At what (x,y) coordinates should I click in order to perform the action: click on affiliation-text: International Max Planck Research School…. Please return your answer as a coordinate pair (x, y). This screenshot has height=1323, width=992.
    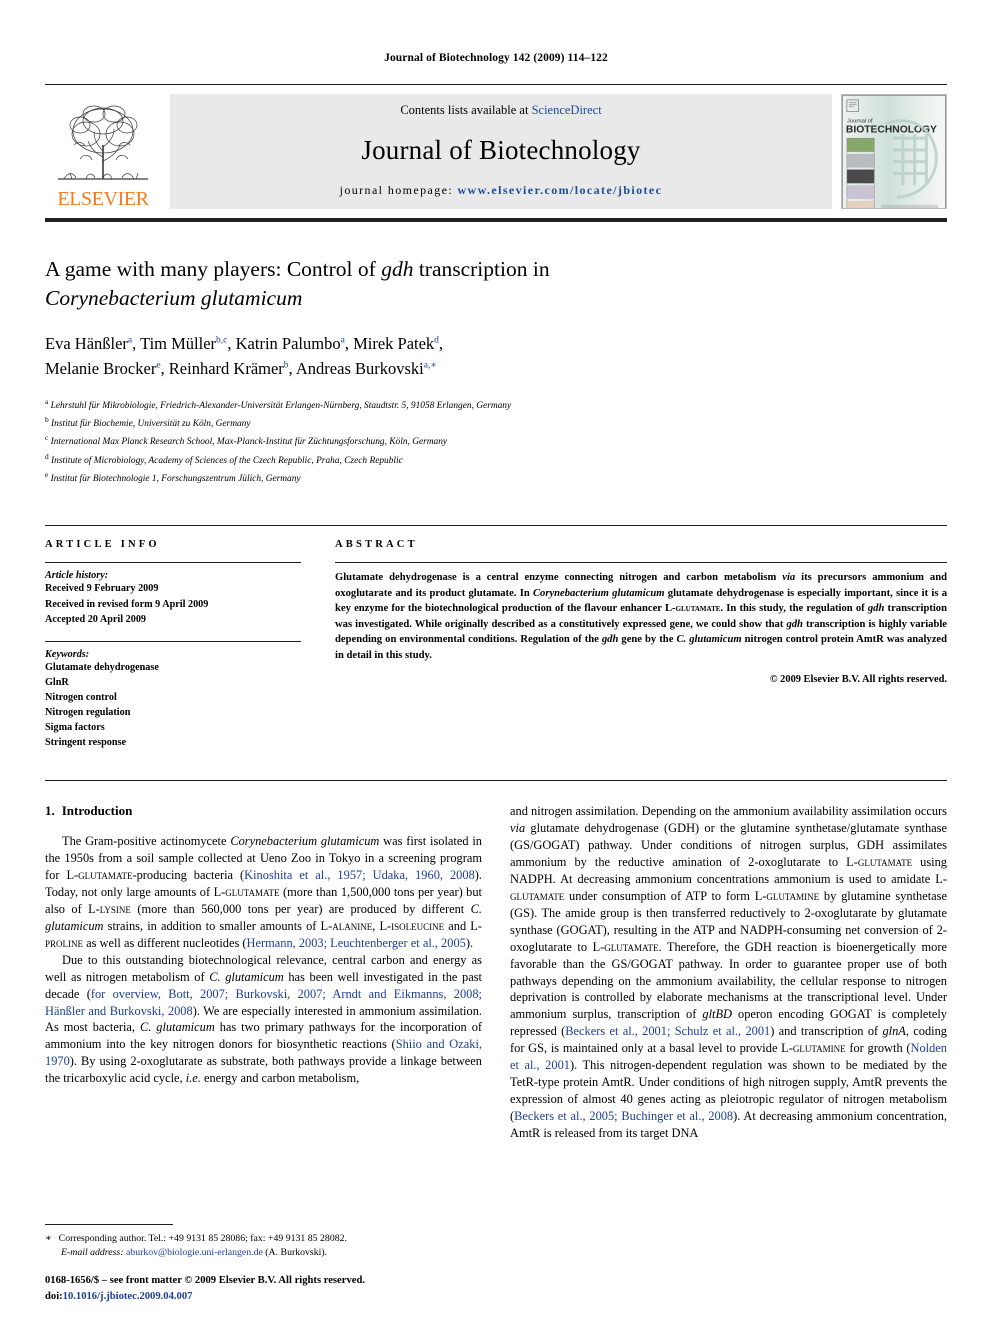
    Looking at the image, I should click on (249, 442).